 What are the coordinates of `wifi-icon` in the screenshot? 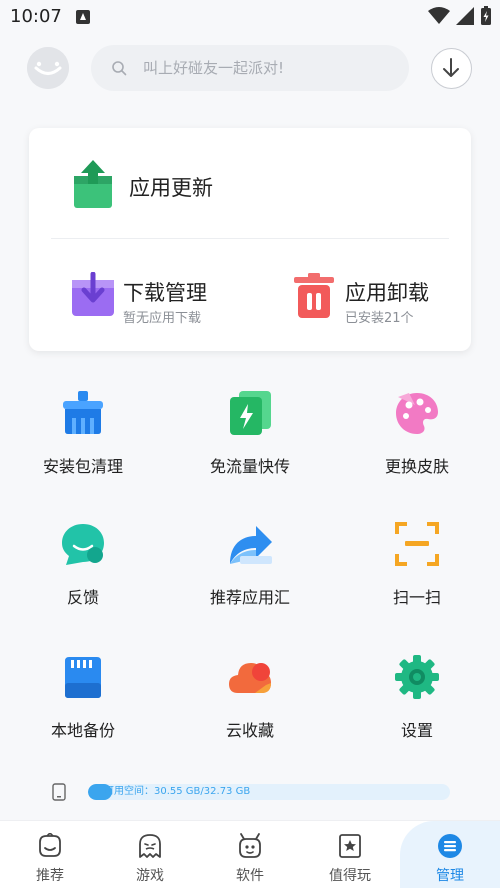 It's located at (439, 15).